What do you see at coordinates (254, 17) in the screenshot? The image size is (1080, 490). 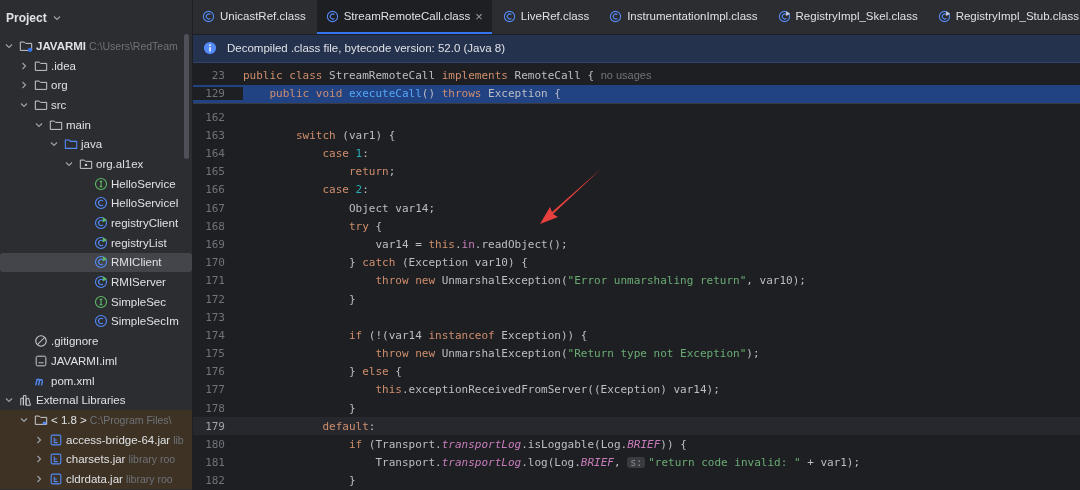 I see `editor-tab: UnicastRef.class` at bounding box center [254, 17].